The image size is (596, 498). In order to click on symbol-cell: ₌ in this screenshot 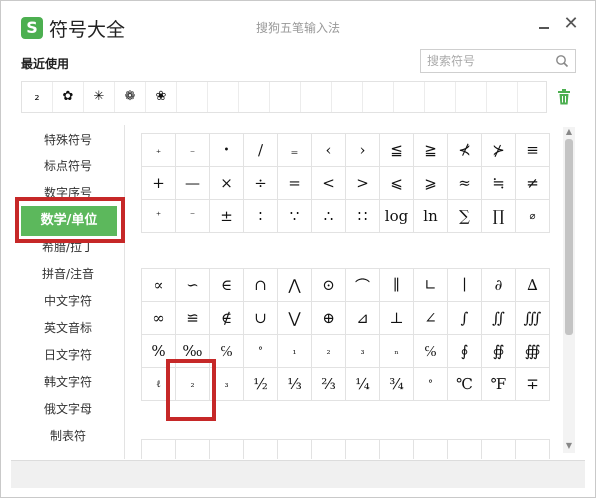, I will do `click(294, 150)`.